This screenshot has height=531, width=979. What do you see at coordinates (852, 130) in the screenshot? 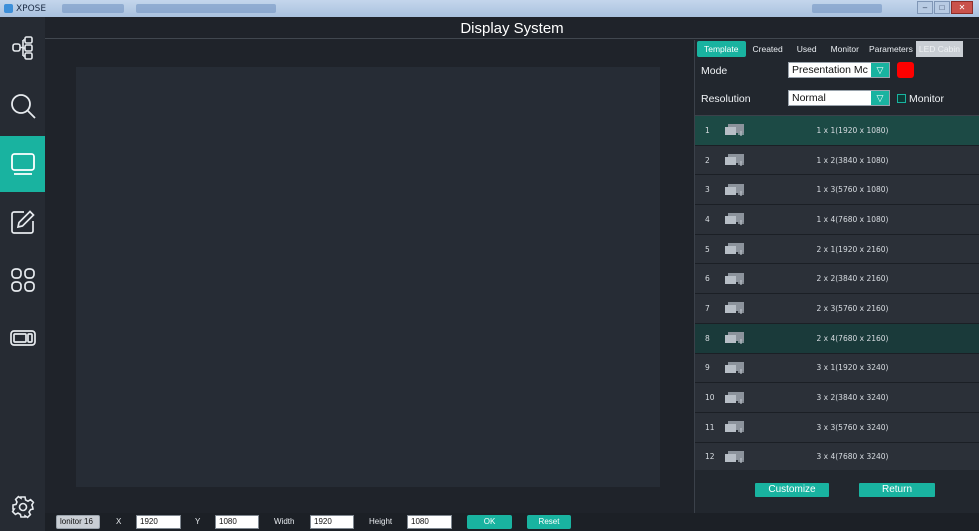
I see `template-label: 1 x 1(1920 x 1080)` at bounding box center [852, 130].